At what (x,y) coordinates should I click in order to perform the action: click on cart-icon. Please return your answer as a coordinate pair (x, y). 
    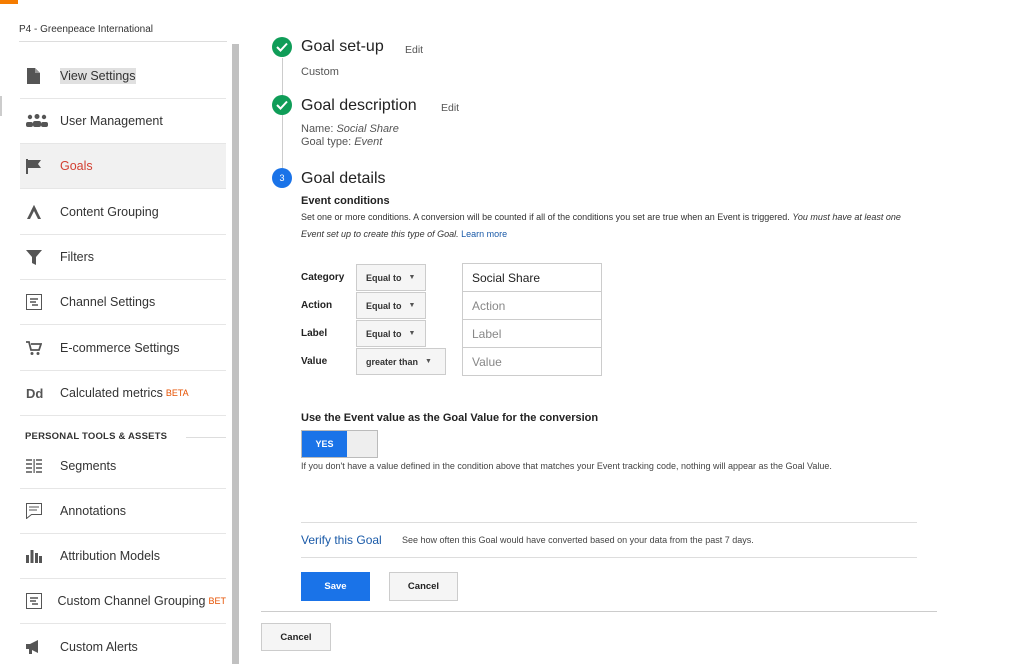
    Looking at the image, I should click on (40, 348).